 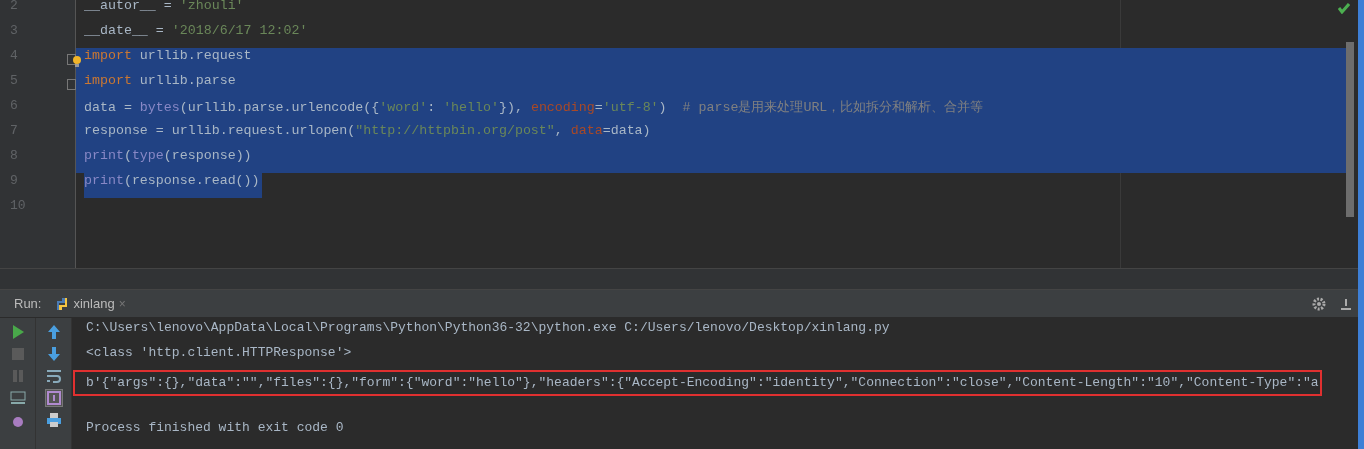 What do you see at coordinates (196, 30) in the screenshot?
I see `code-line: __date__ = '2018/6/17 12:02'` at bounding box center [196, 30].